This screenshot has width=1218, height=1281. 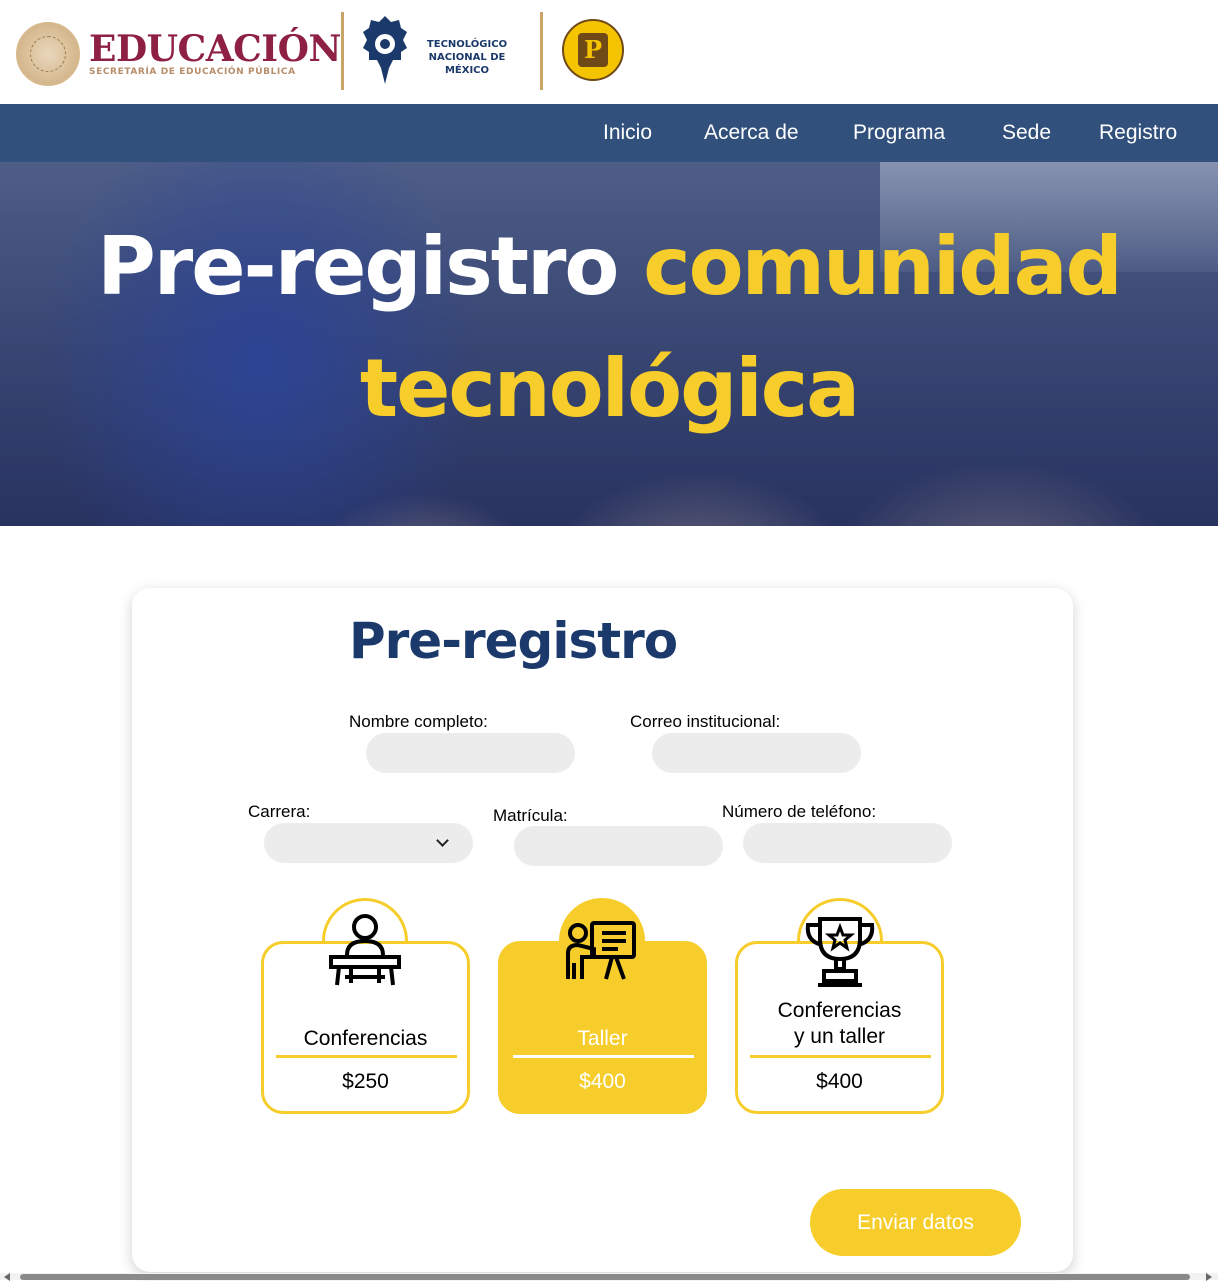 I want to click on tecnm-line1: TECNOLÓGICO, so click(x=467, y=44).